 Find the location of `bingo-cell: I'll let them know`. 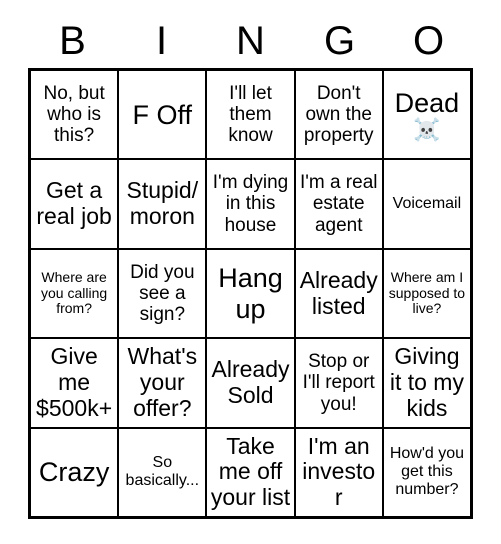

bingo-cell: I'll let them know is located at coordinates (251, 115).